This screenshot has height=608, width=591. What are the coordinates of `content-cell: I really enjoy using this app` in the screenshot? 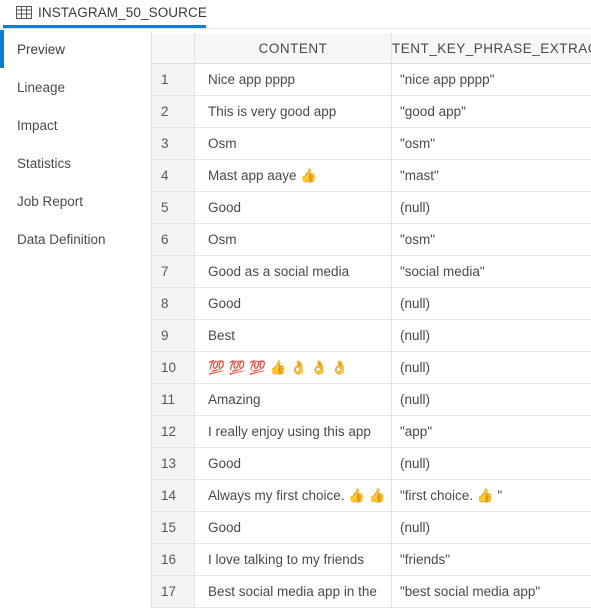 It's located at (293, 431).